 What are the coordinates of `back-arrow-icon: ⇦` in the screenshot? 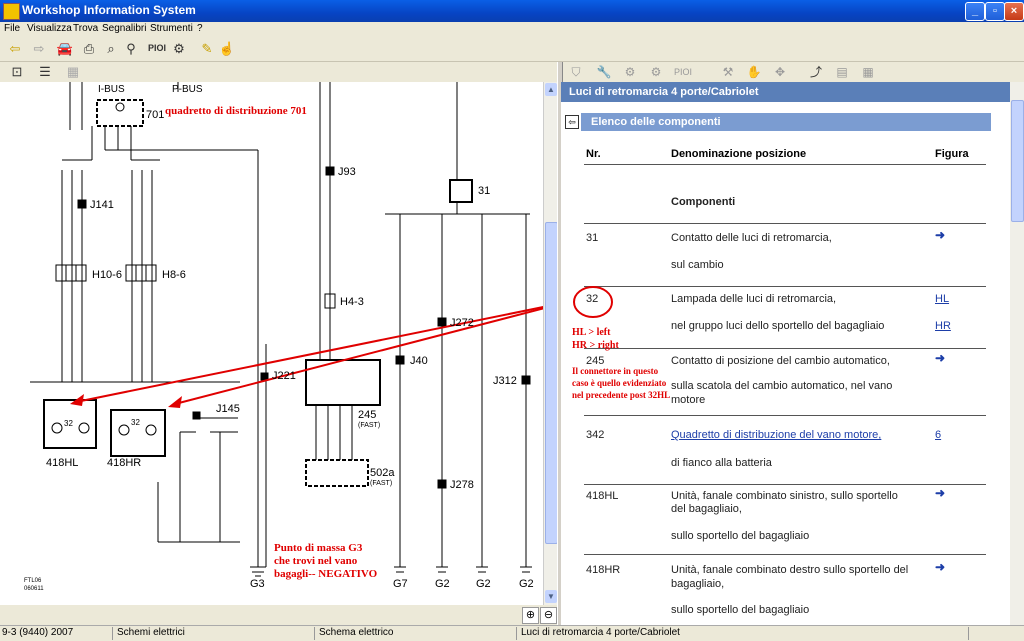 It's located at (15, 48).